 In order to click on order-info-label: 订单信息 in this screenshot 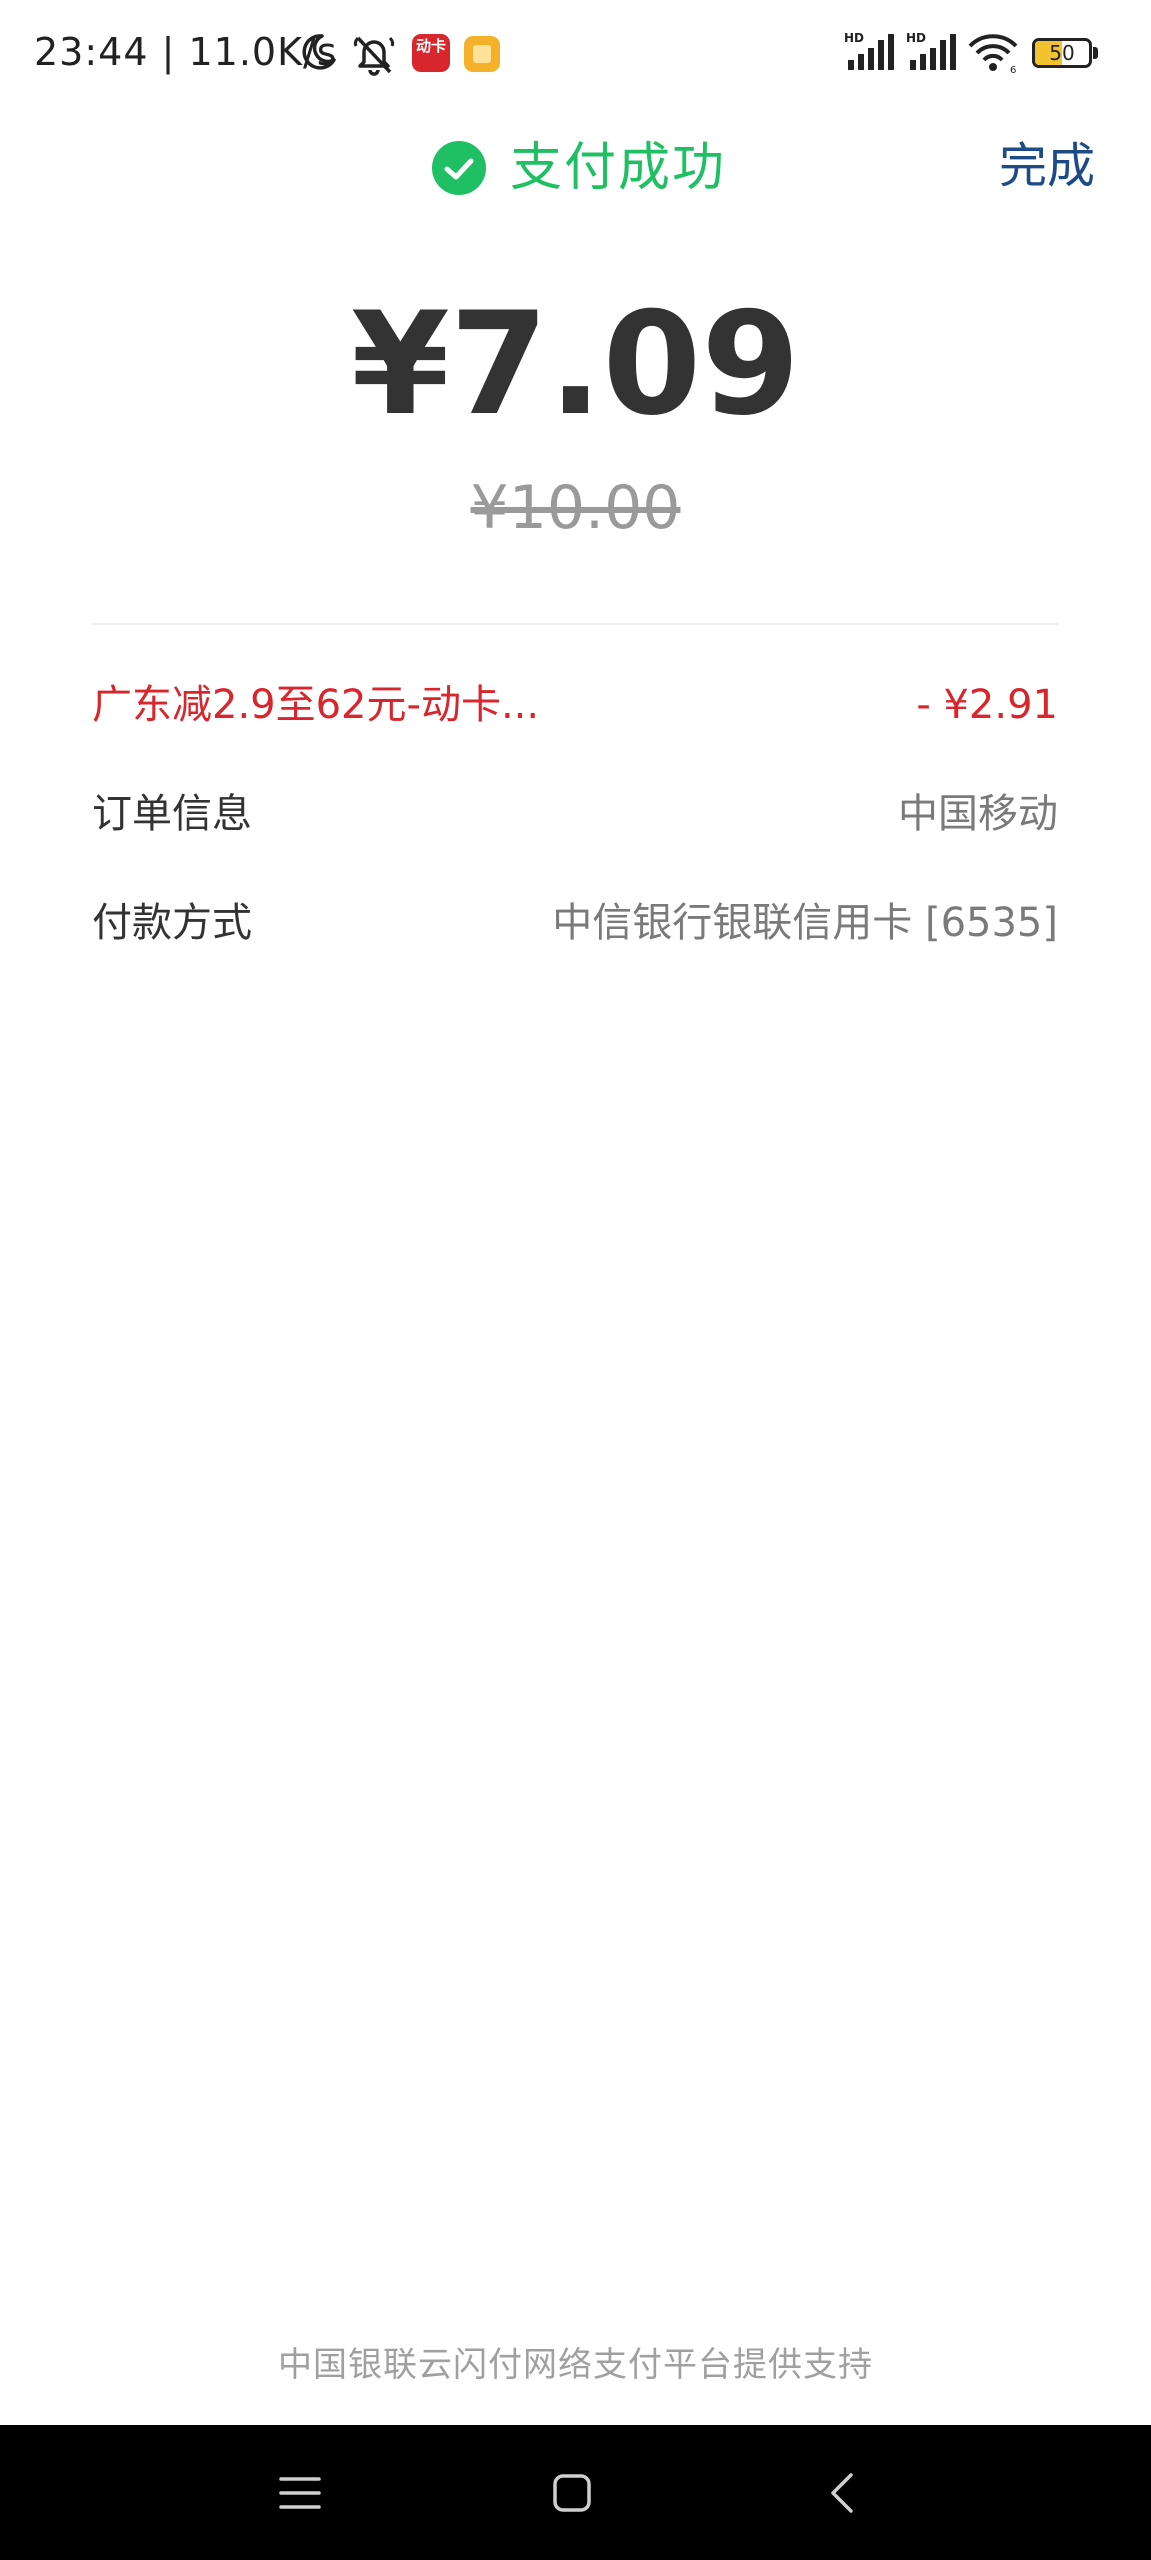, I will do `click(172, 814)`.